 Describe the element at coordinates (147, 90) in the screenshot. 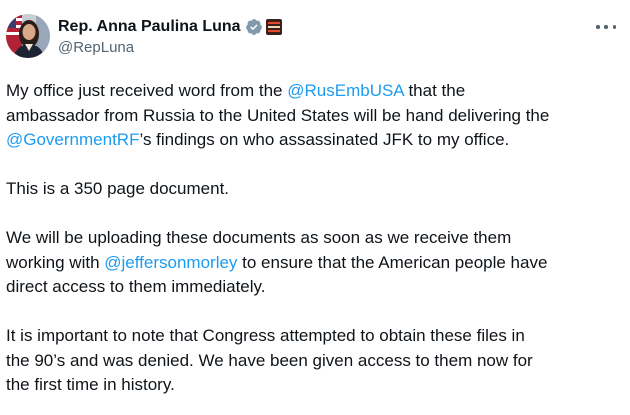

I see `text-segment: My office just received word from the` at that location.